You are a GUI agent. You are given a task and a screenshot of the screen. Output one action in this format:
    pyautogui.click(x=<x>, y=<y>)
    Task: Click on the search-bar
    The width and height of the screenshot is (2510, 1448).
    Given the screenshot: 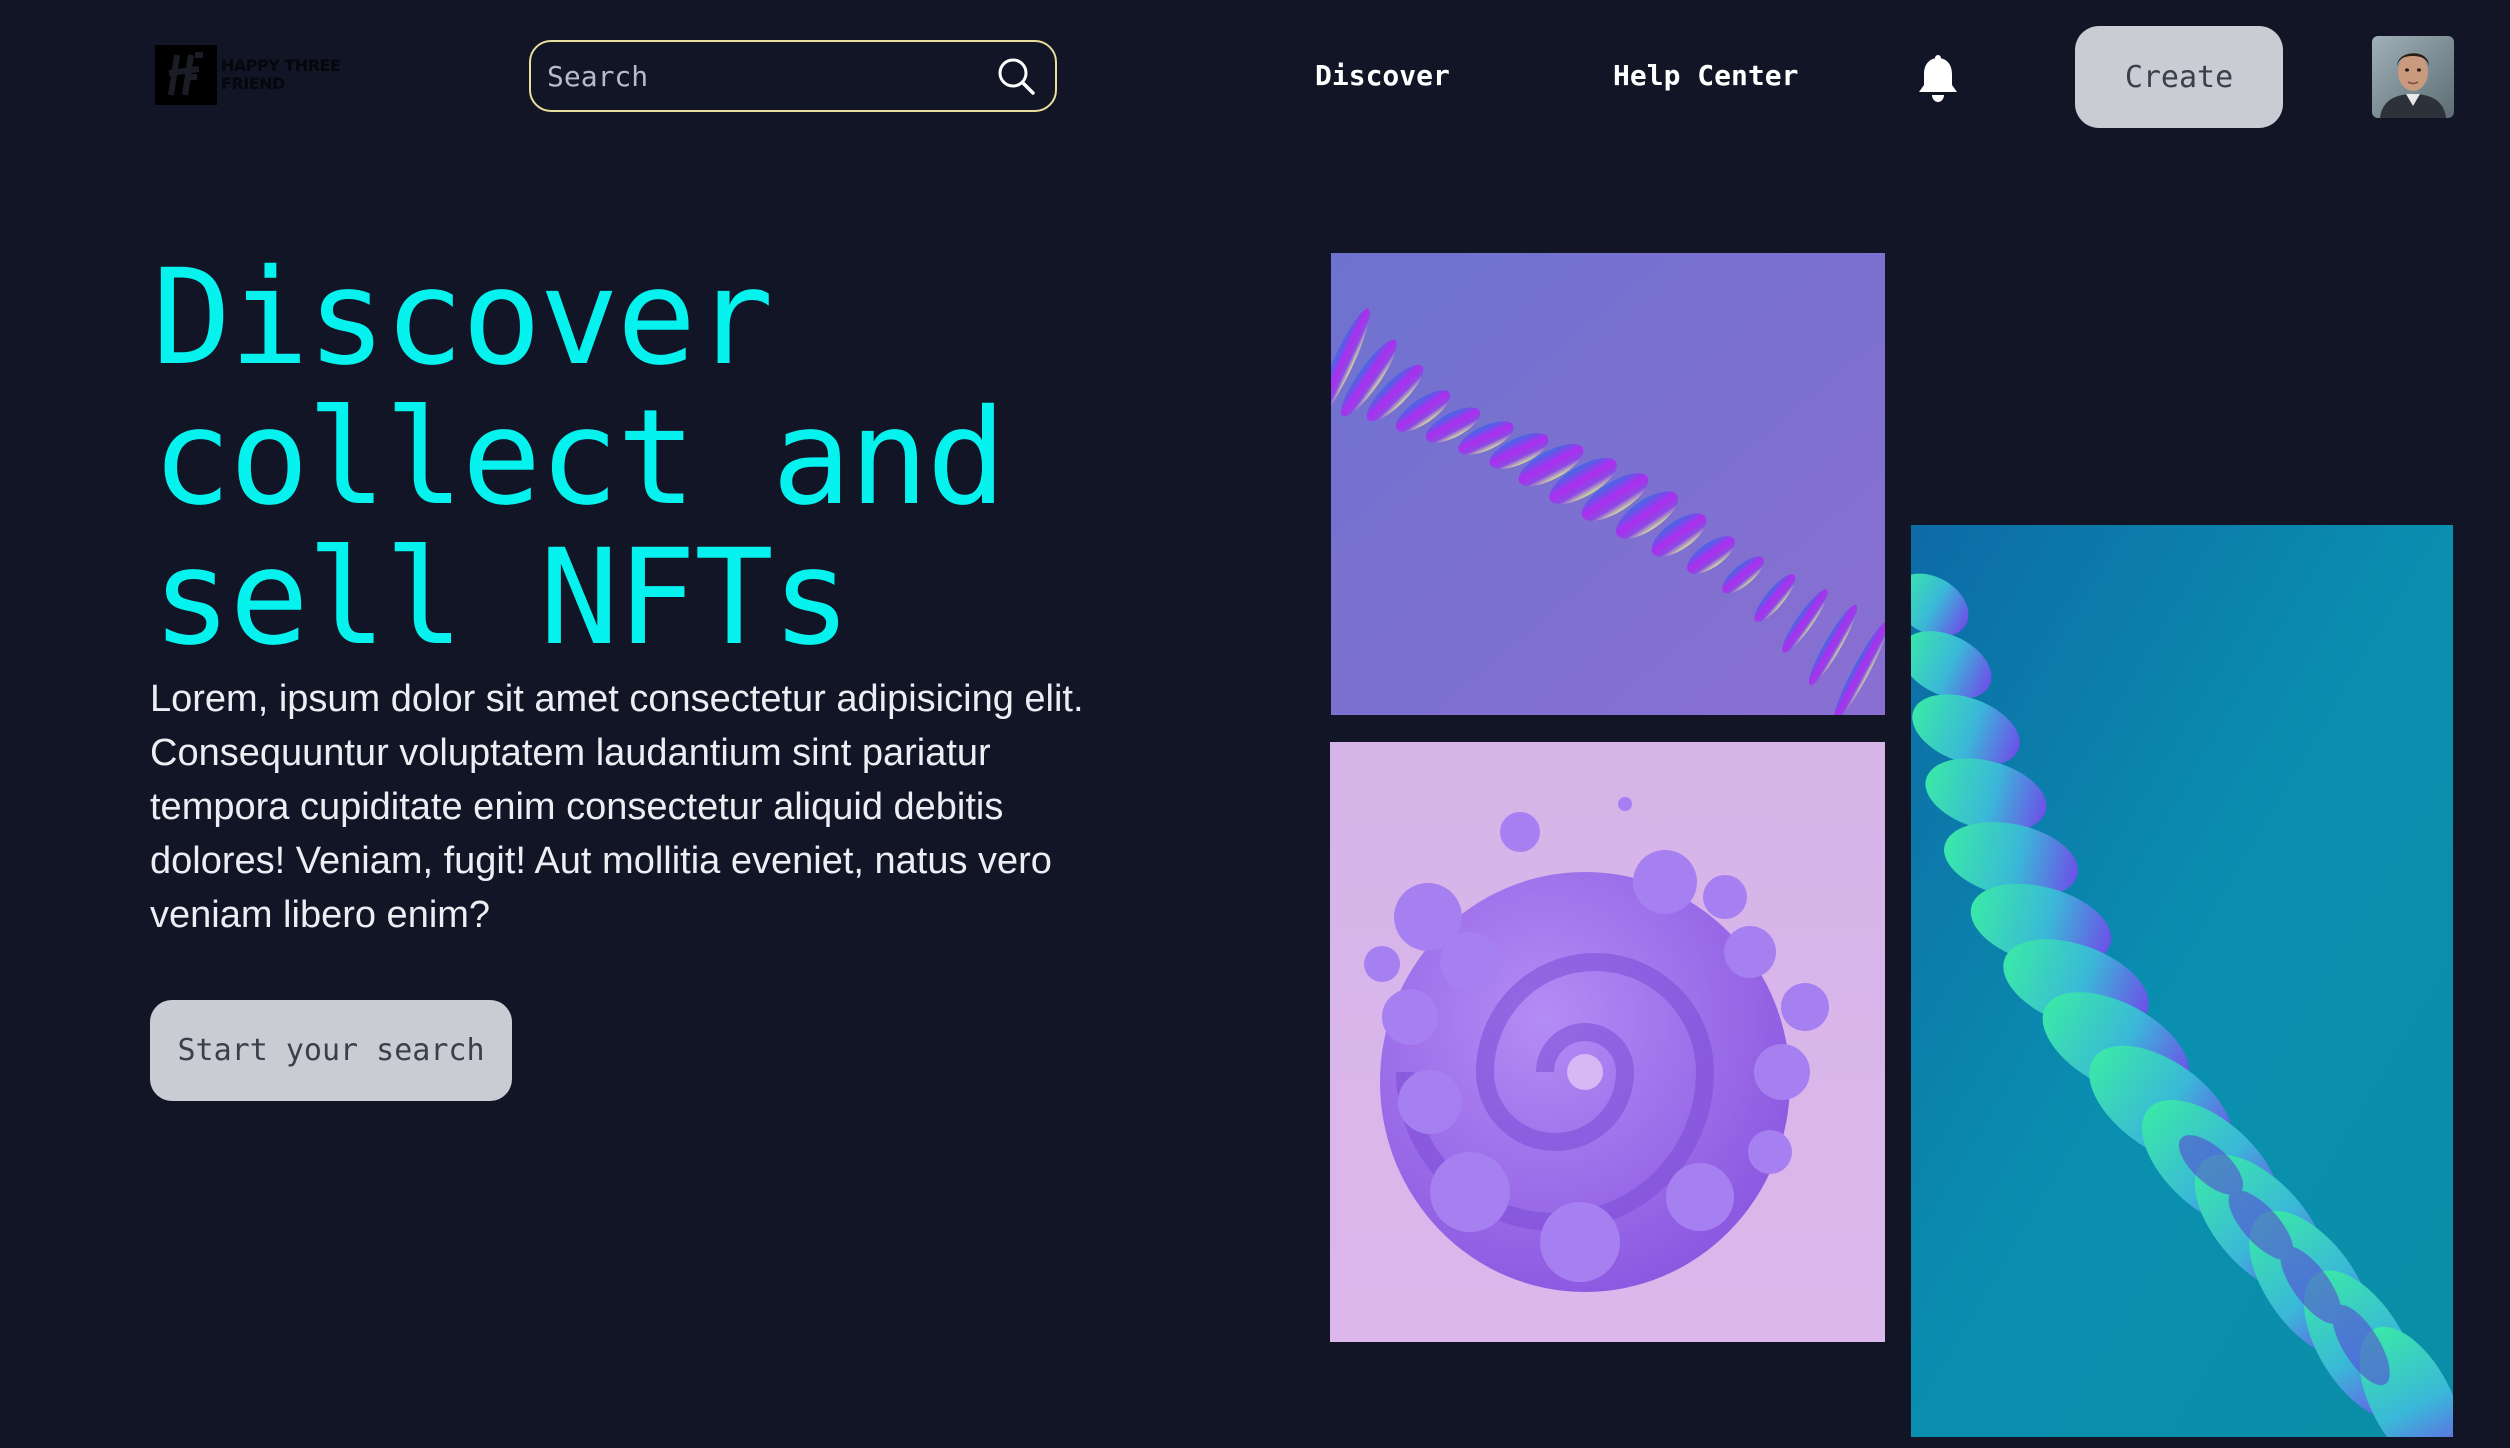 What is the action you would take?
    pyautogui.click(x=793, y=76)
    